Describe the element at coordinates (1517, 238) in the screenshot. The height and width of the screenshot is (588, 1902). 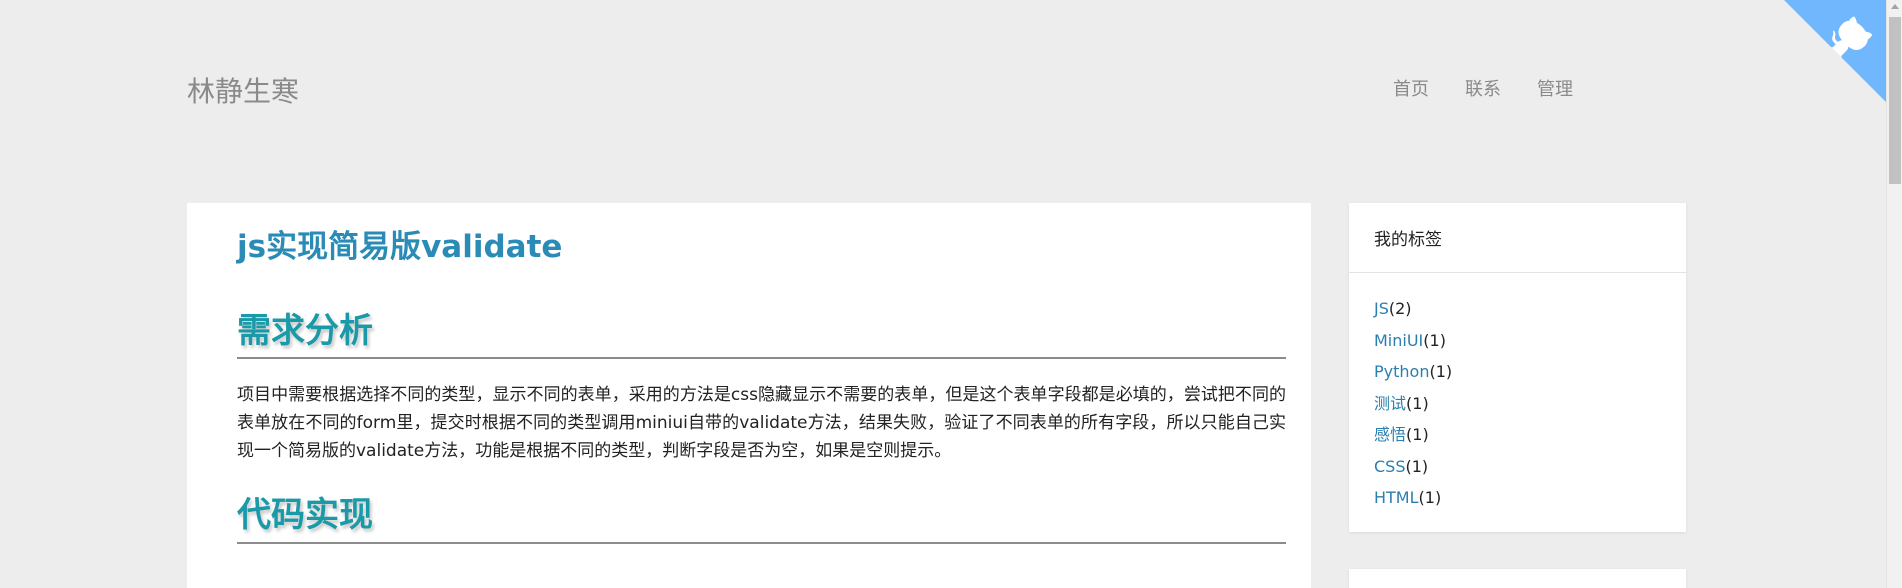
I see `tags-card-title: 我的标签` at that location.